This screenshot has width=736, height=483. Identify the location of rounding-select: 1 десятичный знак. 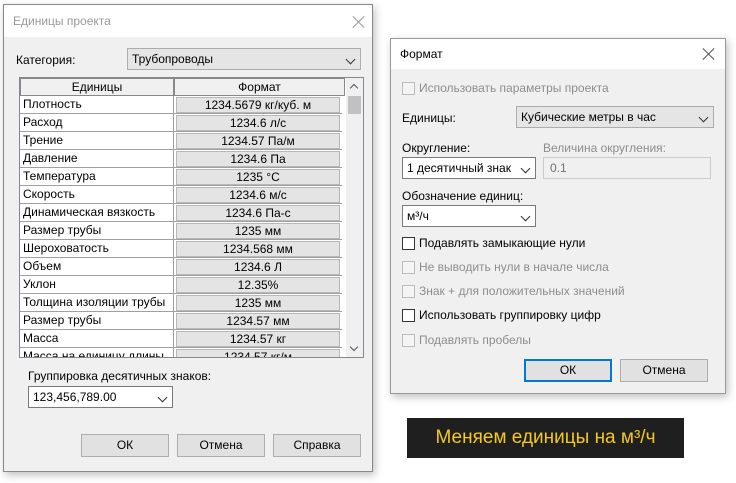
(469, 168).